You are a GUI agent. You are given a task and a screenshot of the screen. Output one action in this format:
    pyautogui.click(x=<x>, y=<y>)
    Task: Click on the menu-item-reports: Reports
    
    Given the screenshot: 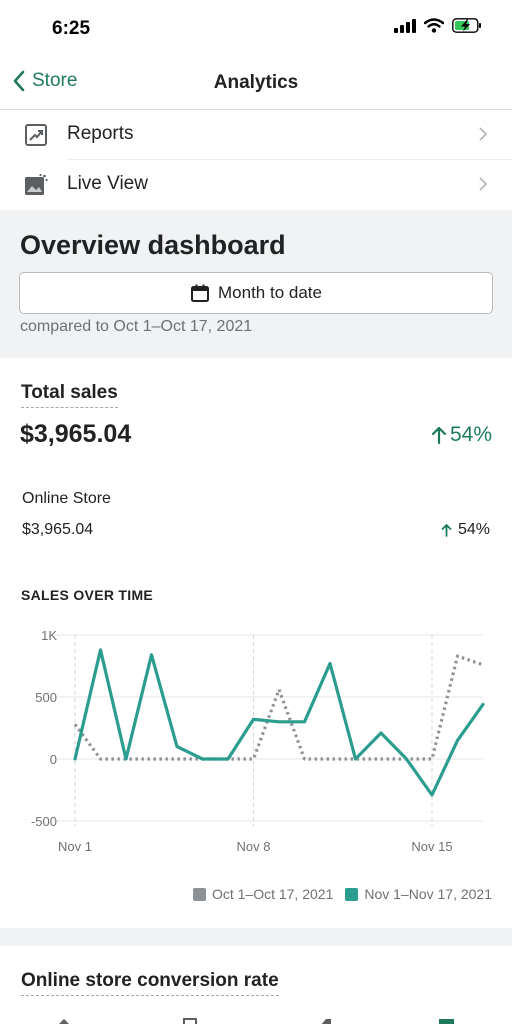 What is the action you would take?
    pyautogui.click(x=256, y=135)
    